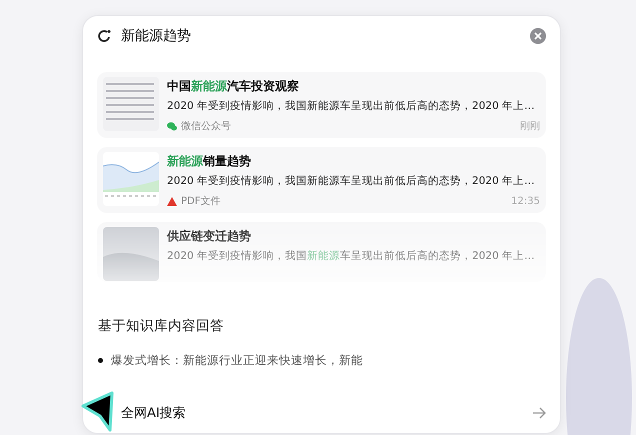 The width and height of the screenshot is (636, 435). Describe the element at coordinates (131, 104) in the screenshot. I see `document-thumbnail` at that location.